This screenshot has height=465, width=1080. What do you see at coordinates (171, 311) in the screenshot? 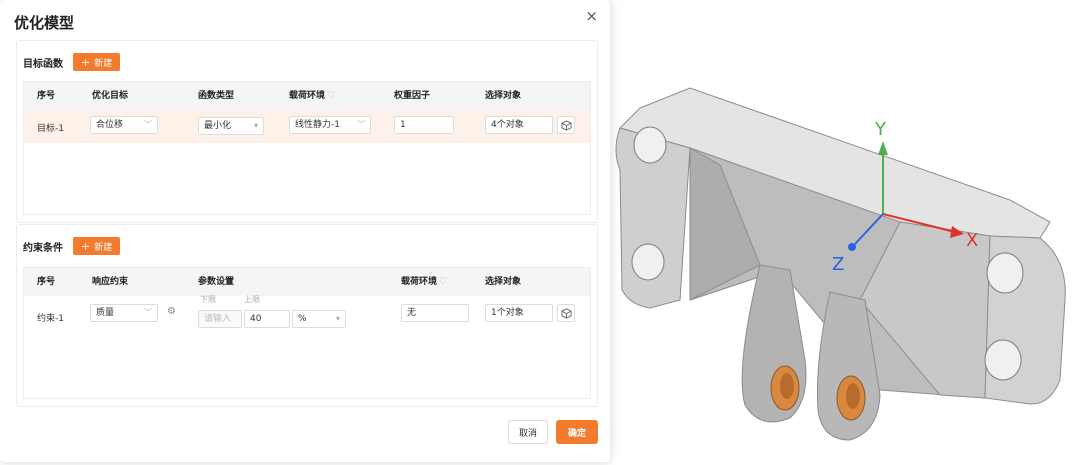
I see `gear-icon: ⚙` at bounding box center [171, 311].